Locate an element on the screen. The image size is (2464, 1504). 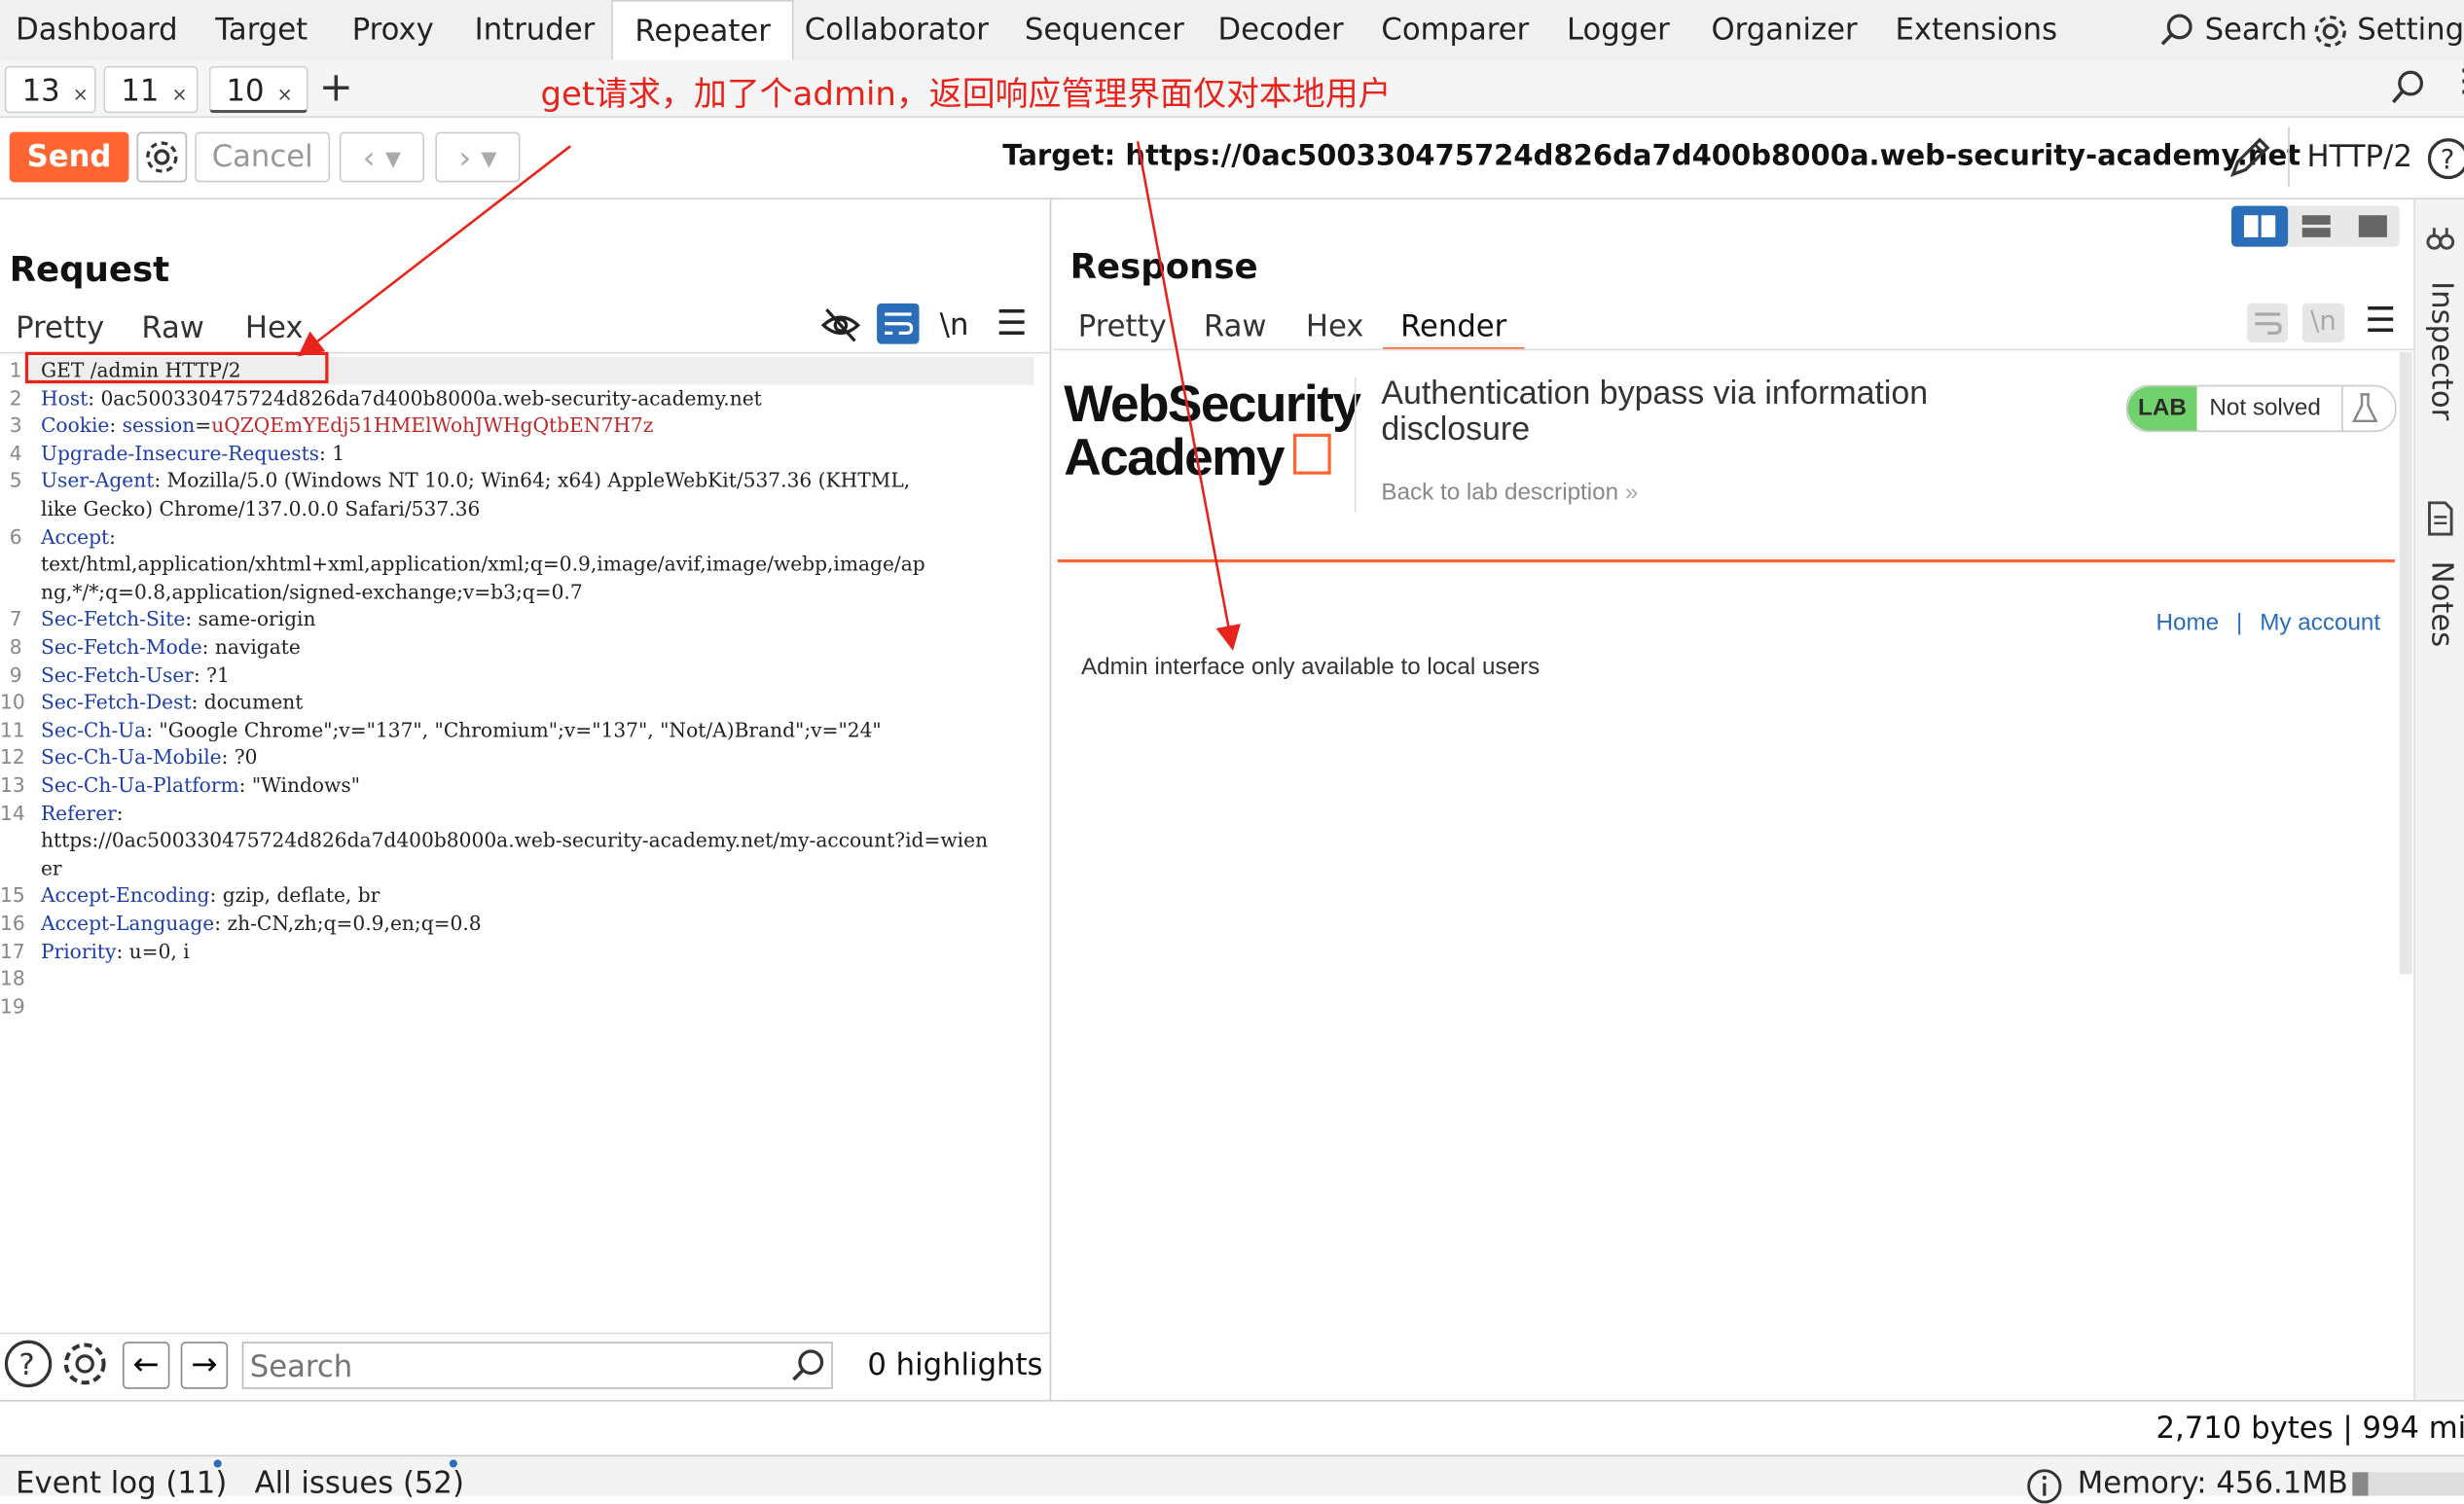
line-number: 12 is located at coordinates (12, 758).